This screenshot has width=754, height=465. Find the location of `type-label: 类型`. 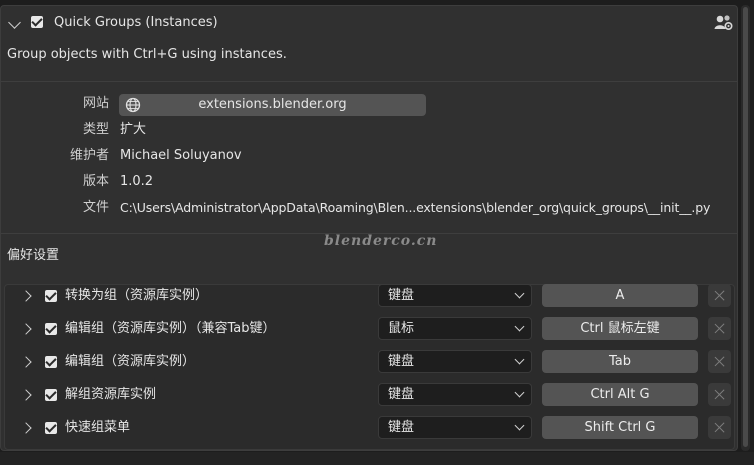

type-label: 类型 is located at coordinates (95, 129).